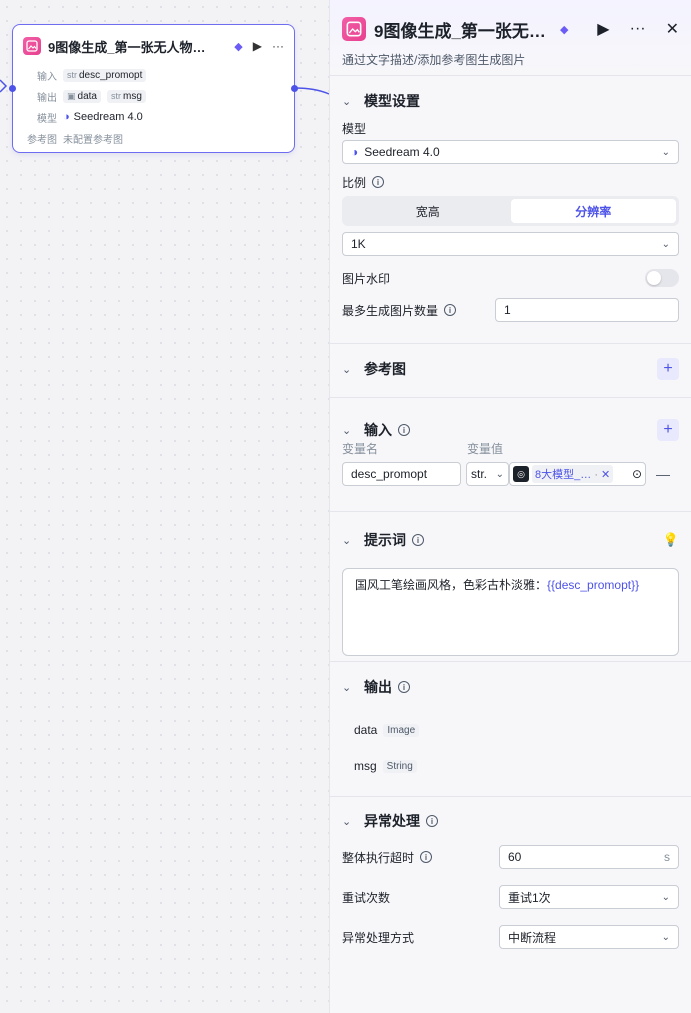  Describe the element at coordinates (366, 278) in the screenshot. I see `watermark-label: 图片水印` at that location.